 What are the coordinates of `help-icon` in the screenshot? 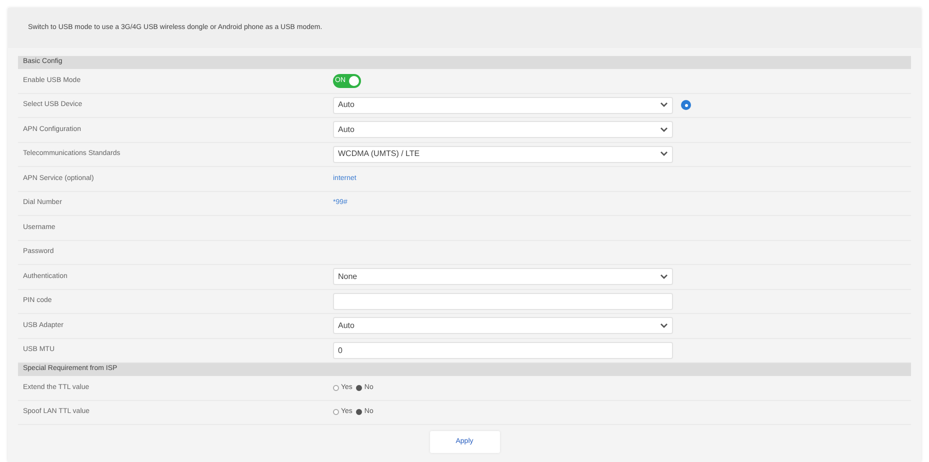 It's located at (686, 105).